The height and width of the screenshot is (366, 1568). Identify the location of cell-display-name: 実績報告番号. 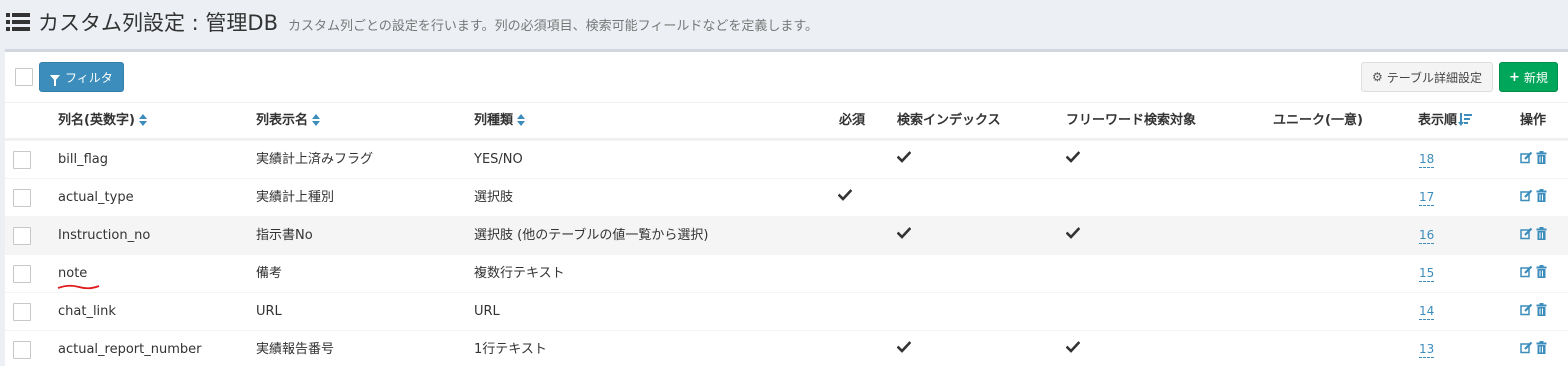
(295, 349).